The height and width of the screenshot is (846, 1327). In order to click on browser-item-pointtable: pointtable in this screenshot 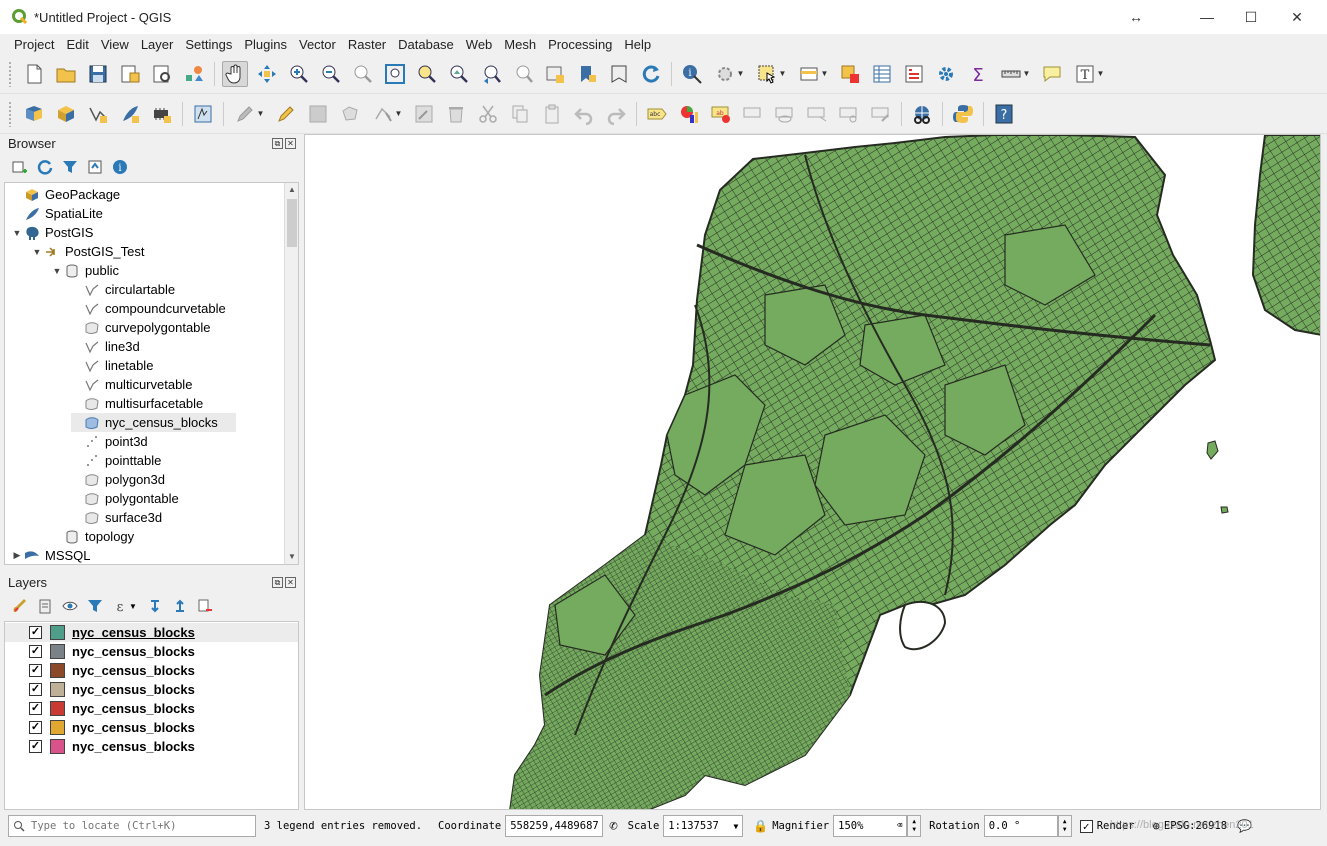, I will do `click(116, 460)`.